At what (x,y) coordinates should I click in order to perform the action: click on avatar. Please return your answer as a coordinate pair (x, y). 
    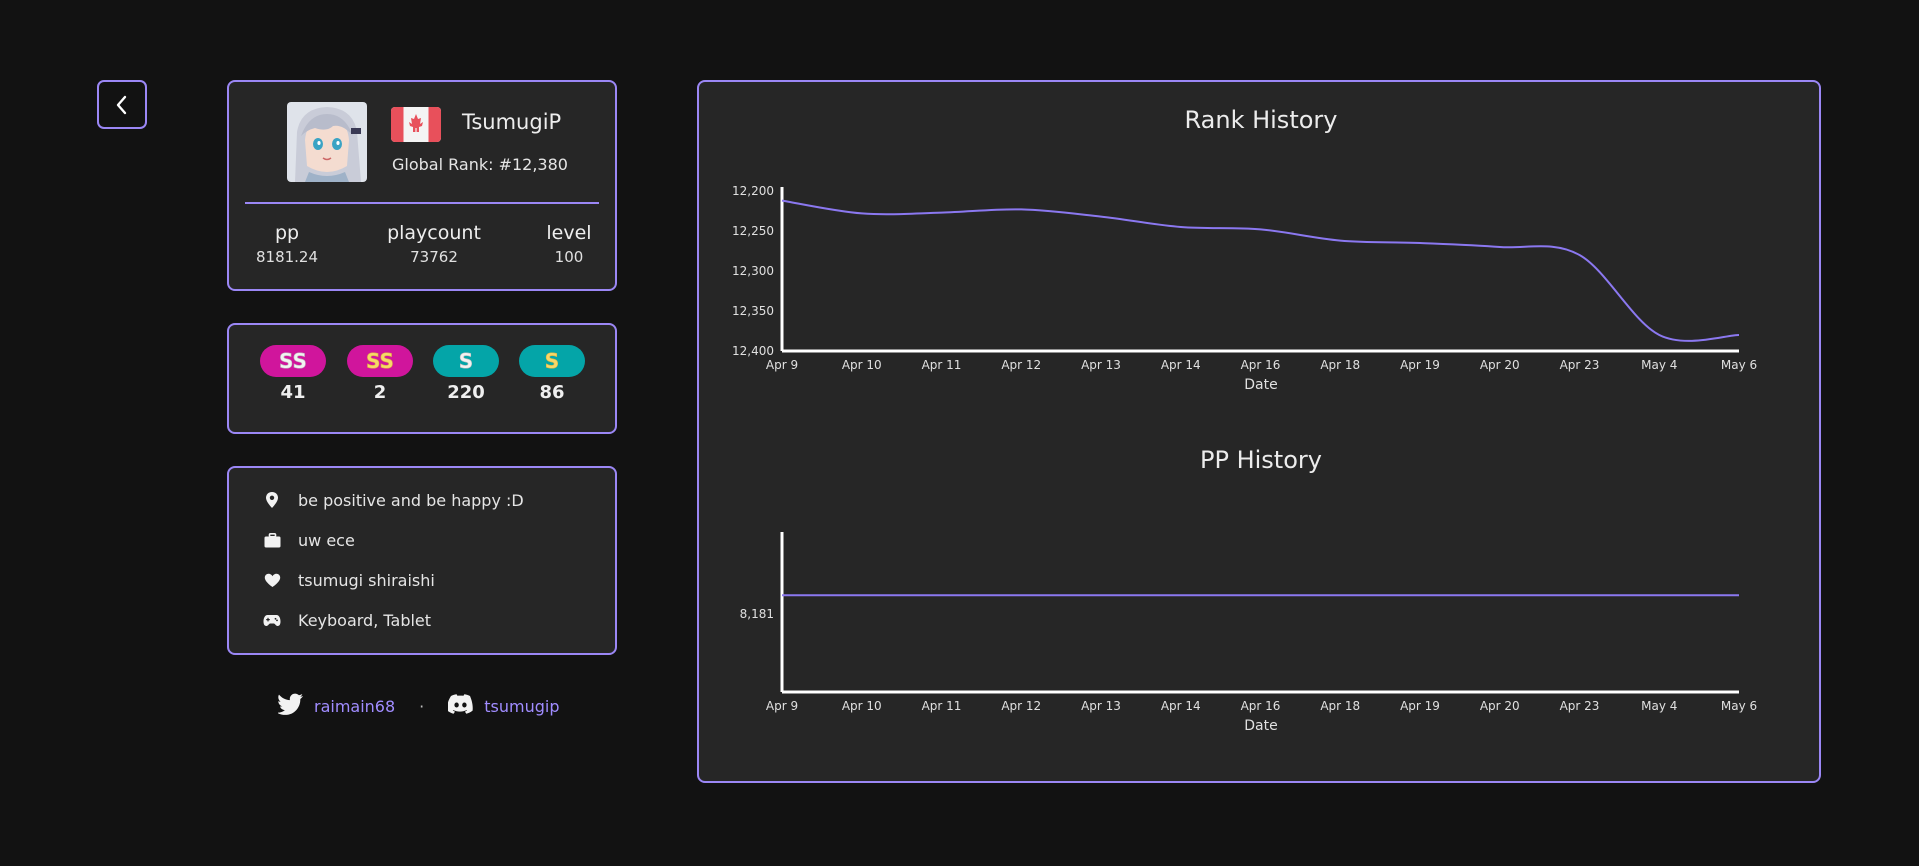
    Looking at the image, I should click on (327, 142).